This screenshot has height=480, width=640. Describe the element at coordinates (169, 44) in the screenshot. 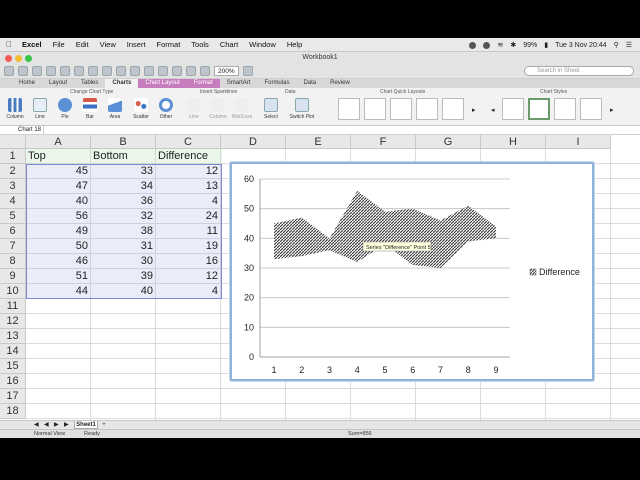

I see `menu-format: Format` at that location.